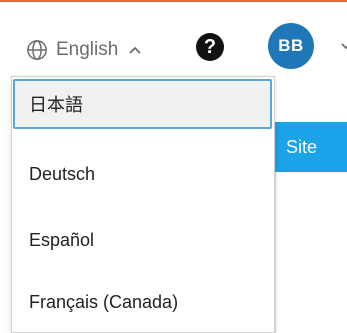 The image size is (347, 333). What do you see at coordinates (87, 49) in the screenshot?
I see `current-language-label: English` at bounding box center [87, 49].